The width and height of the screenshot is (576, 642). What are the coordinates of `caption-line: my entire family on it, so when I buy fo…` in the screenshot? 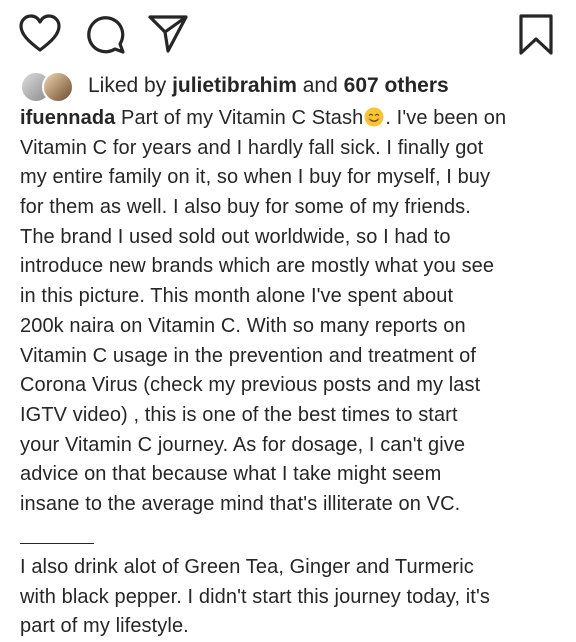 It's located at (255, 177).